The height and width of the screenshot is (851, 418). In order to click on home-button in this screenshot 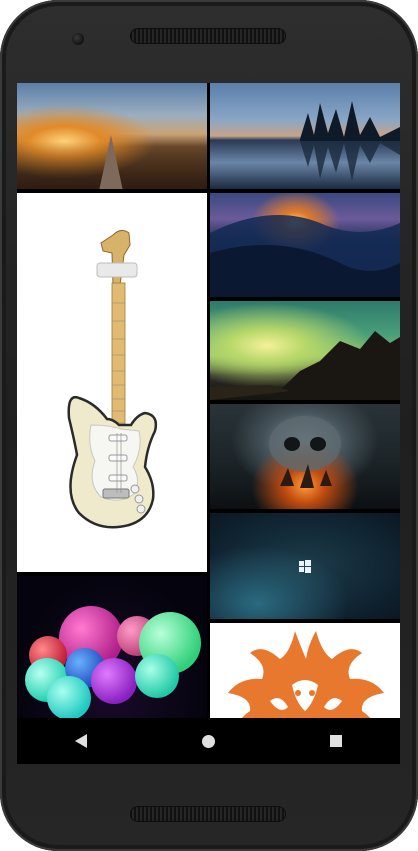, I will do `click(208, 741)`.